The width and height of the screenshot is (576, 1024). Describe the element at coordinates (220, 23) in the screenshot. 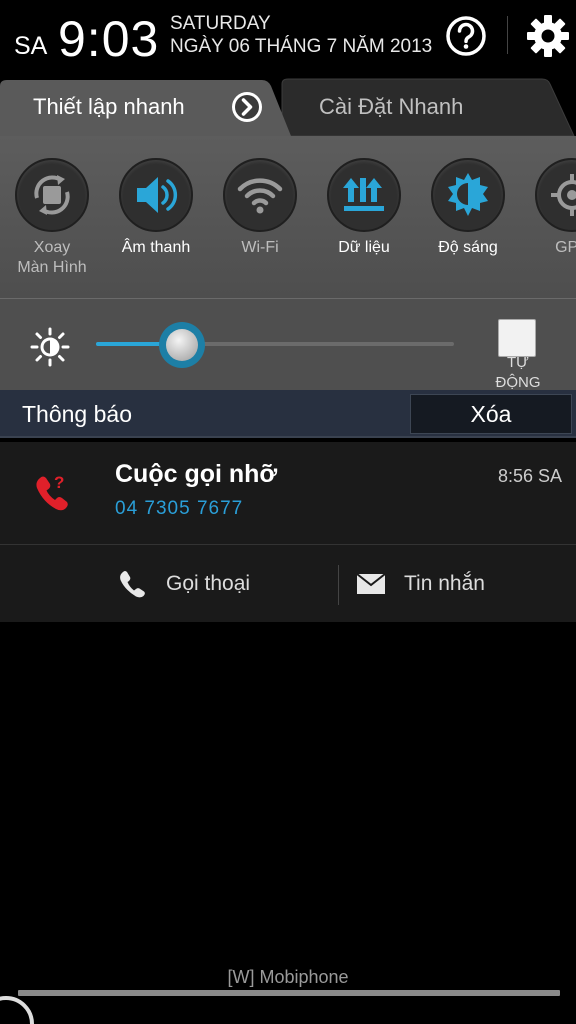

I see `day-label: SATURDAY` at that location.